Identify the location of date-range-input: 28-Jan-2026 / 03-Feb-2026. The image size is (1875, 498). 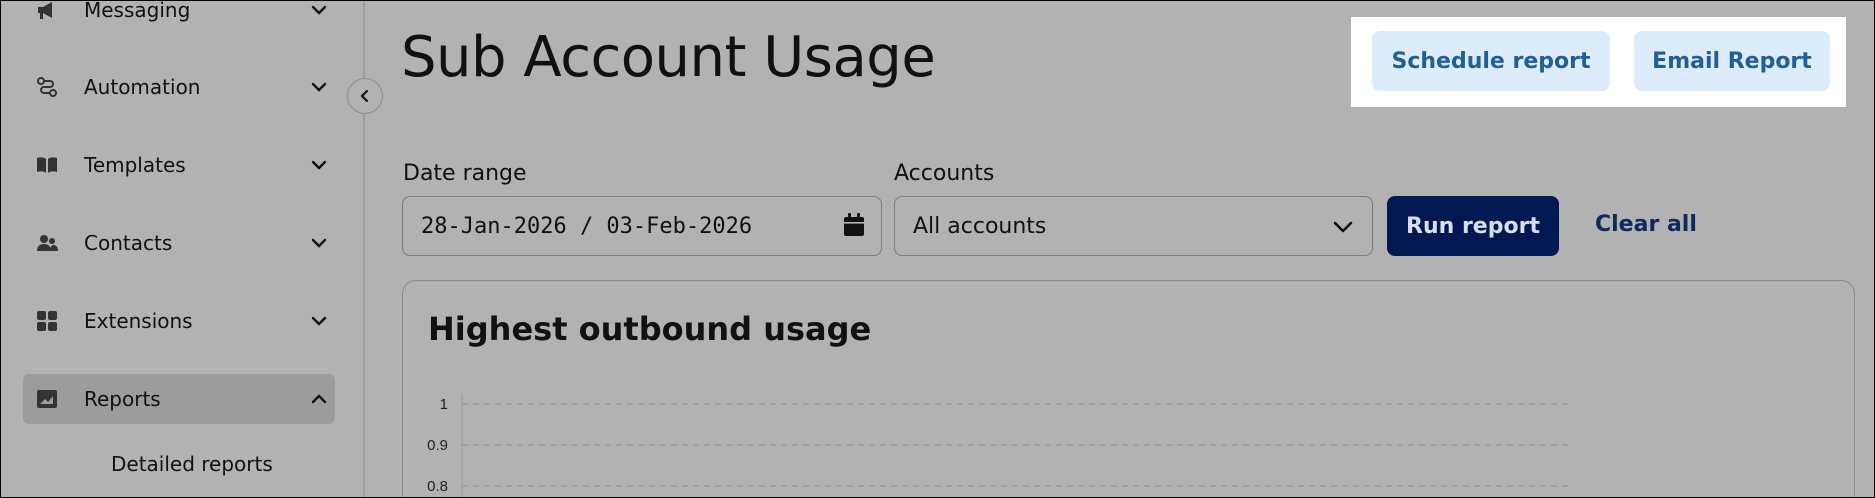
(642, 226).